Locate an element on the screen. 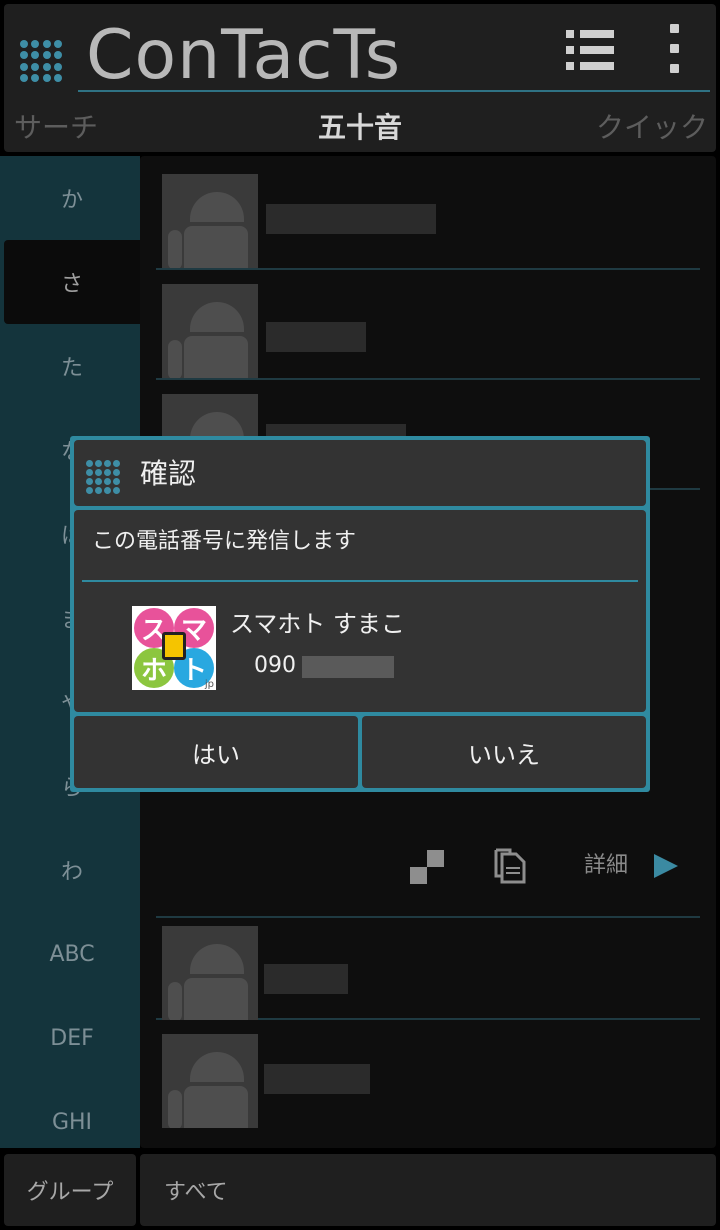 This screenshot has height=1230, width=720. checker-icon is located at coordinates (427, 867).